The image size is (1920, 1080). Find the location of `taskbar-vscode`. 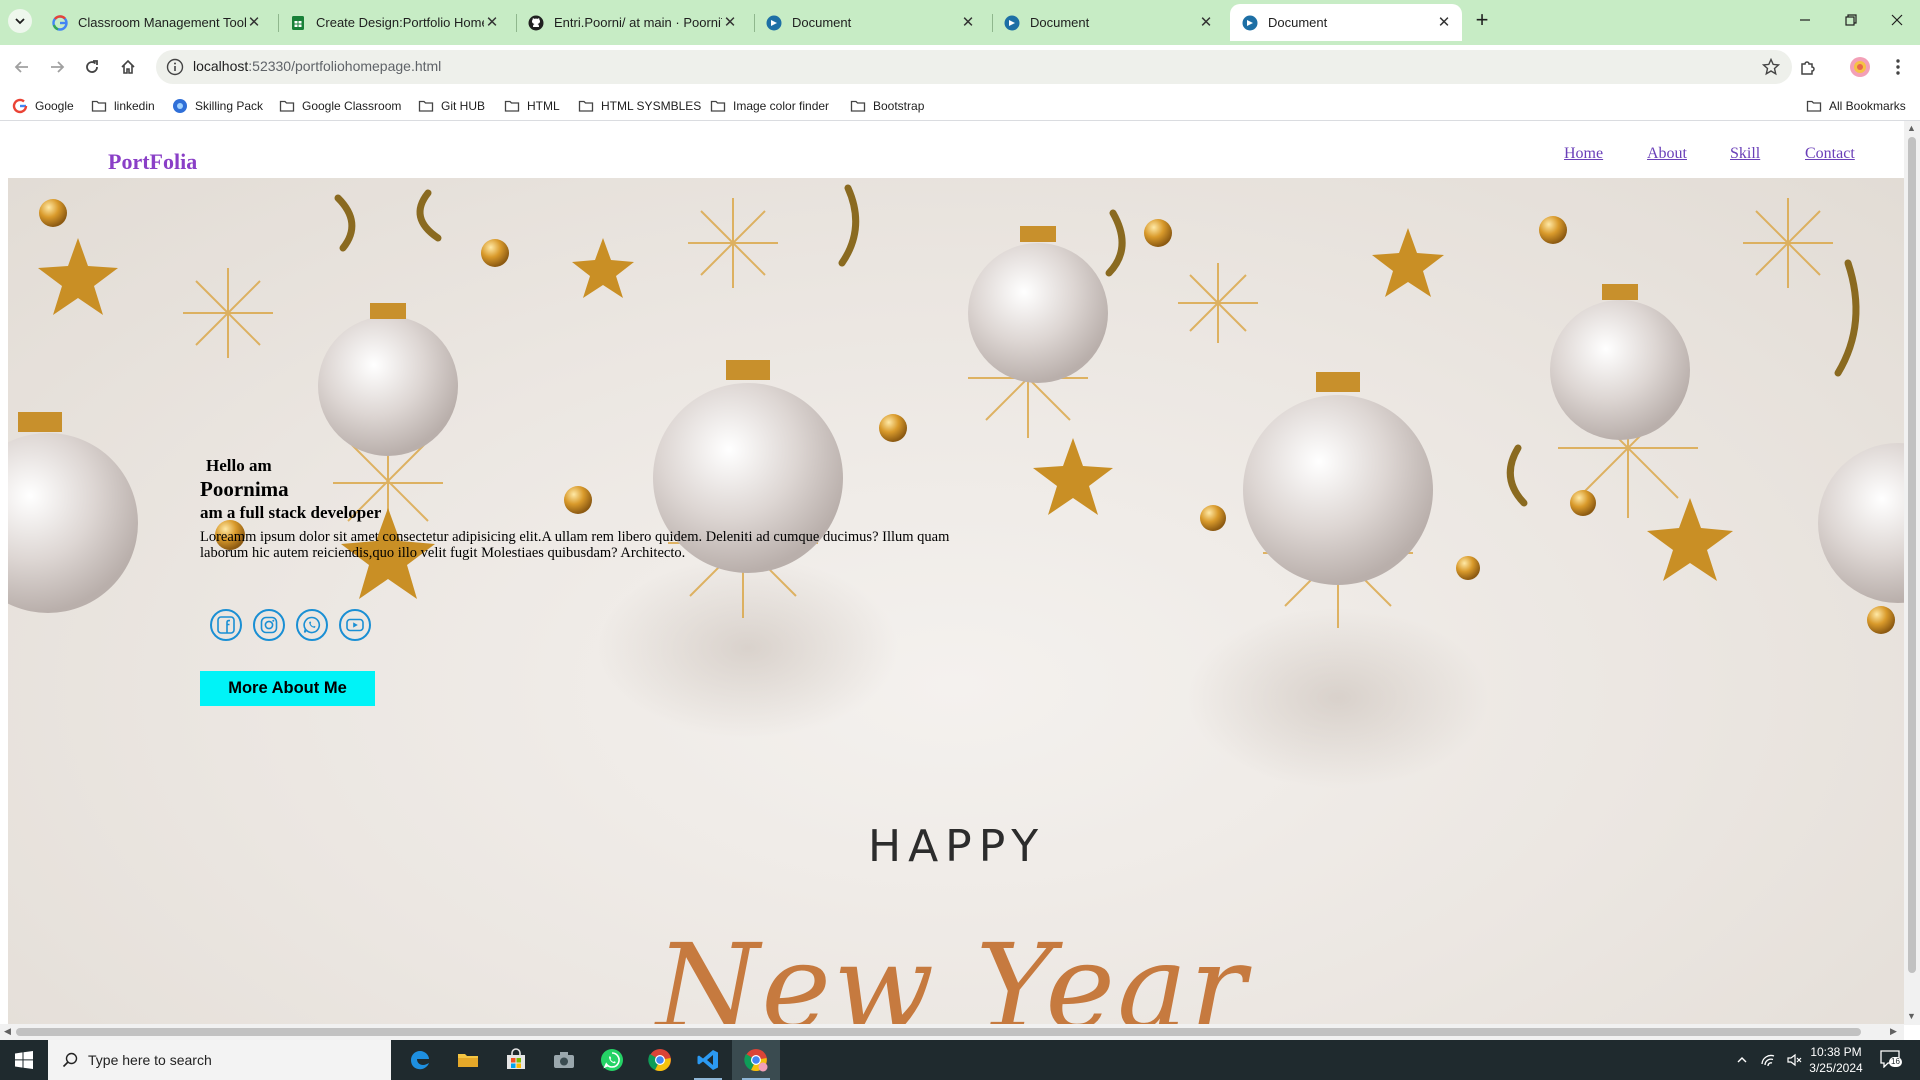

taskbar-vscode is located at coordinates (708, 1060).